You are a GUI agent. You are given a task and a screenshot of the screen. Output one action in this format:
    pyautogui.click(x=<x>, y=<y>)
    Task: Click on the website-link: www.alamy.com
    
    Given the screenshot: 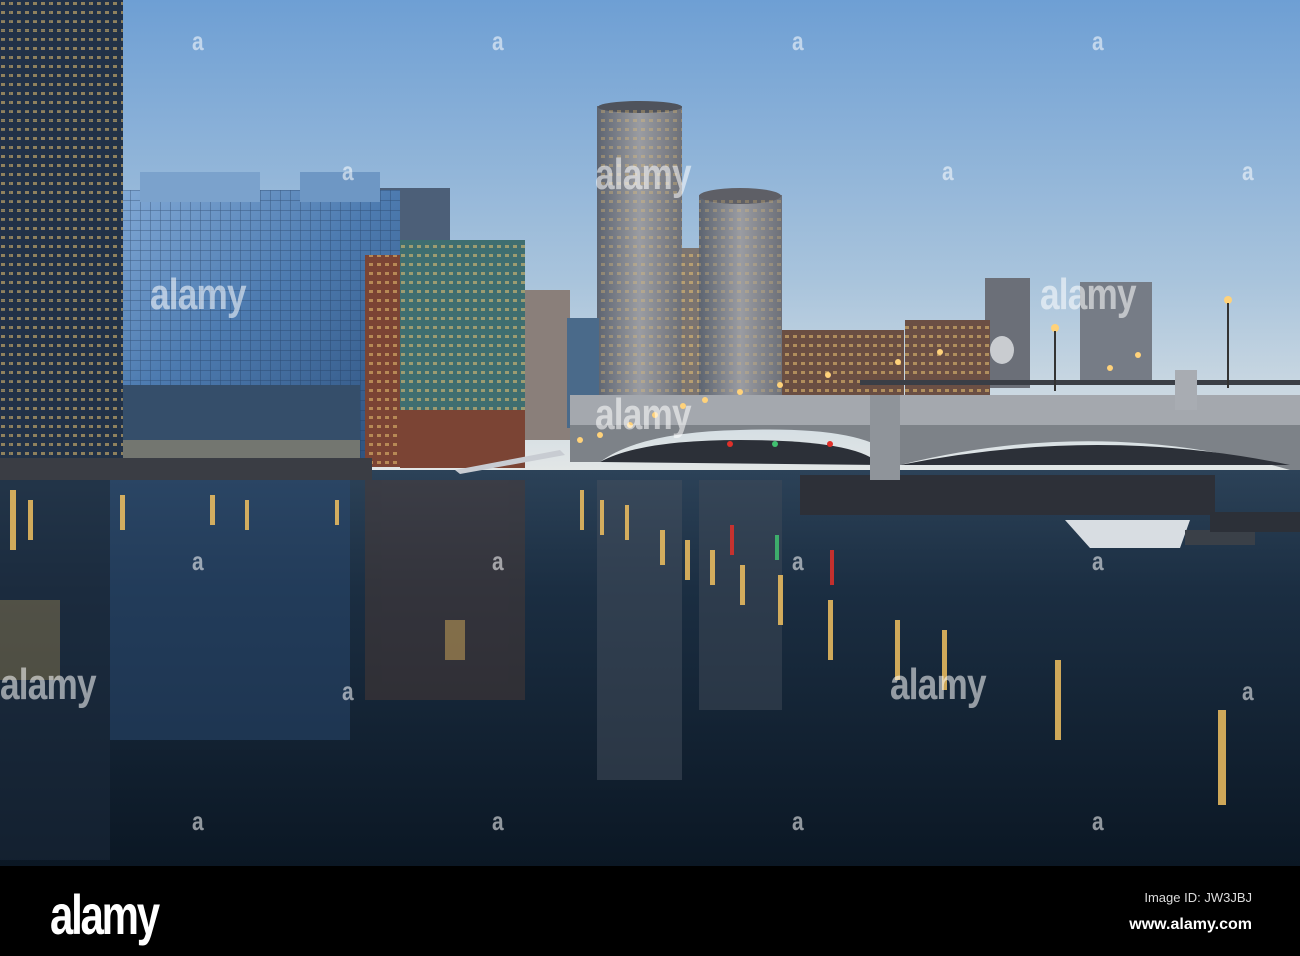 What is the action you would take?
    pyautogui.click(x=1190, y=925)
    